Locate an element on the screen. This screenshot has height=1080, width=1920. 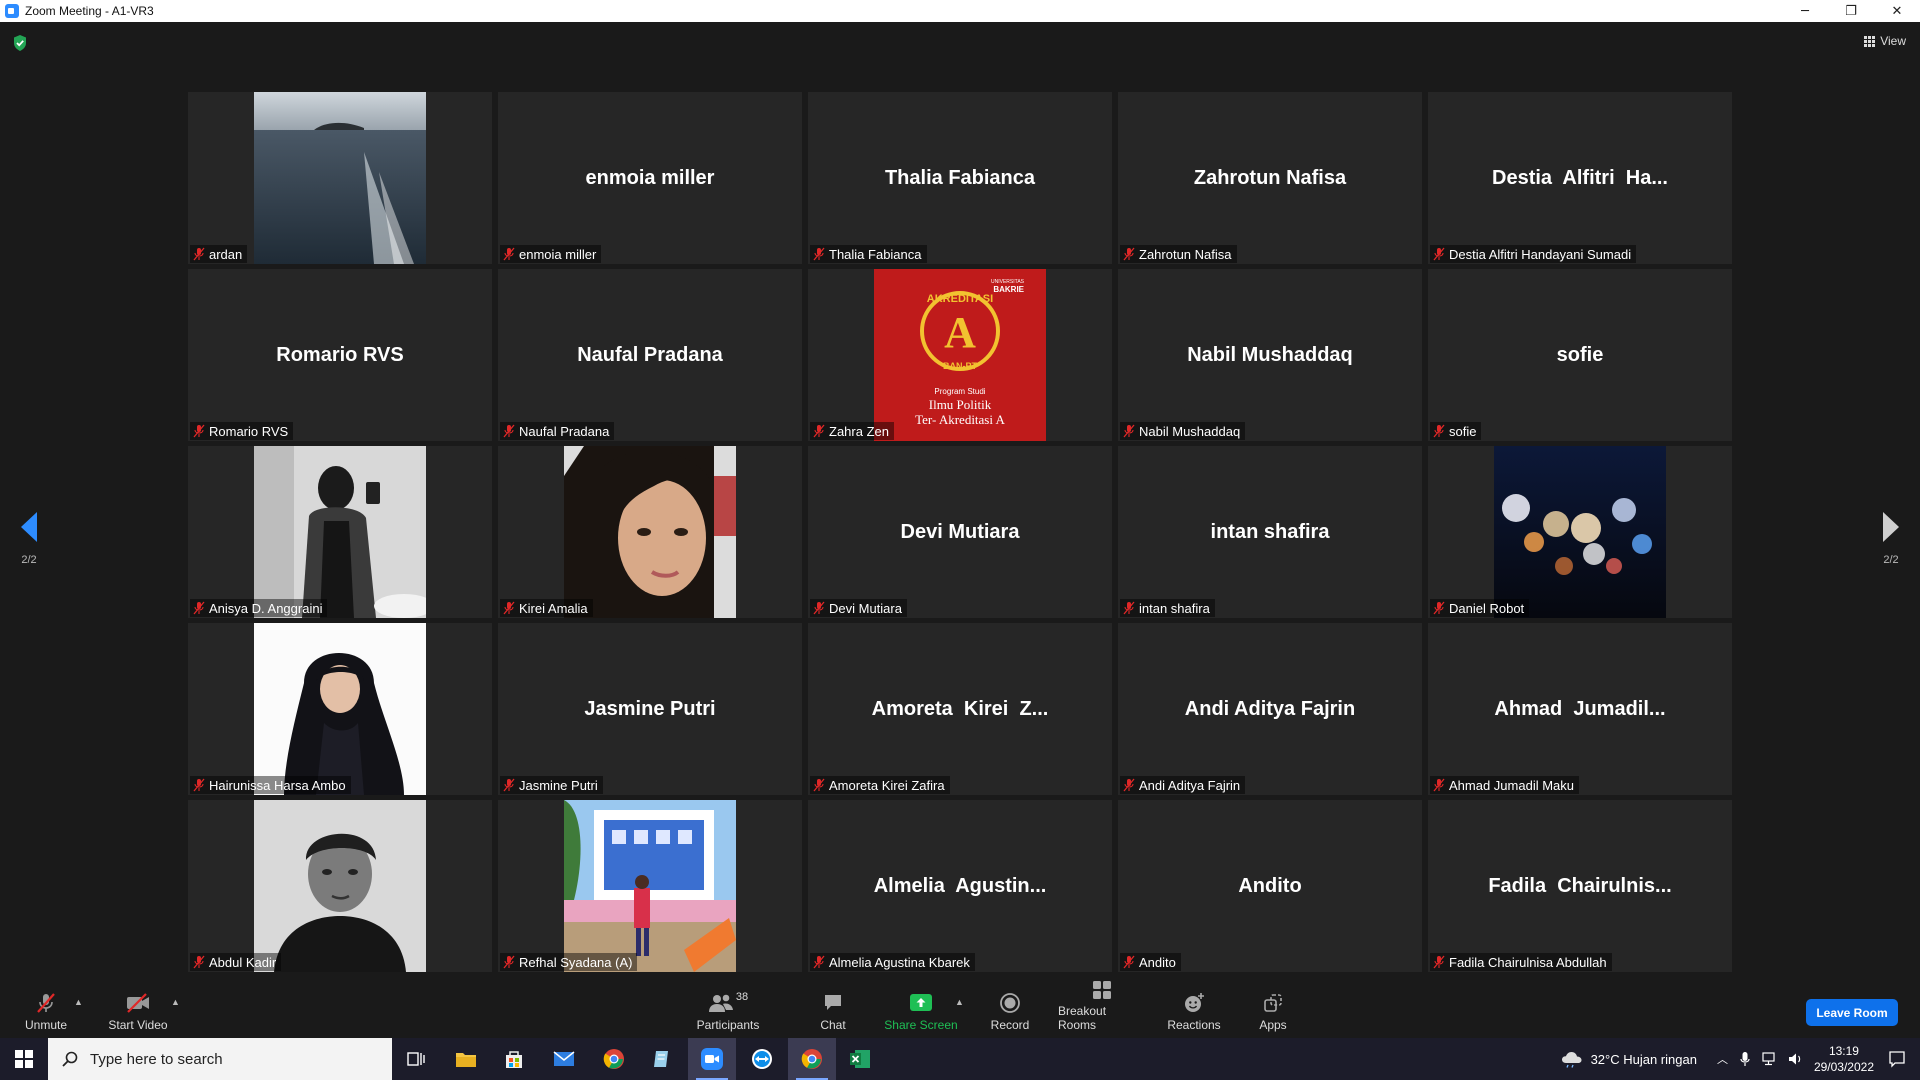
taskbar-excel is located at coordinates (860, 1059).